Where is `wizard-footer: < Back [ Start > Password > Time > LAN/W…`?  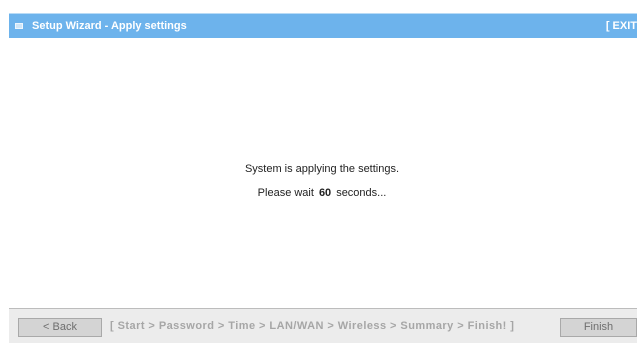
wizard-footer: < Back [ Start > Password > Time > LAN/W… is located at coordinates (323, 325).